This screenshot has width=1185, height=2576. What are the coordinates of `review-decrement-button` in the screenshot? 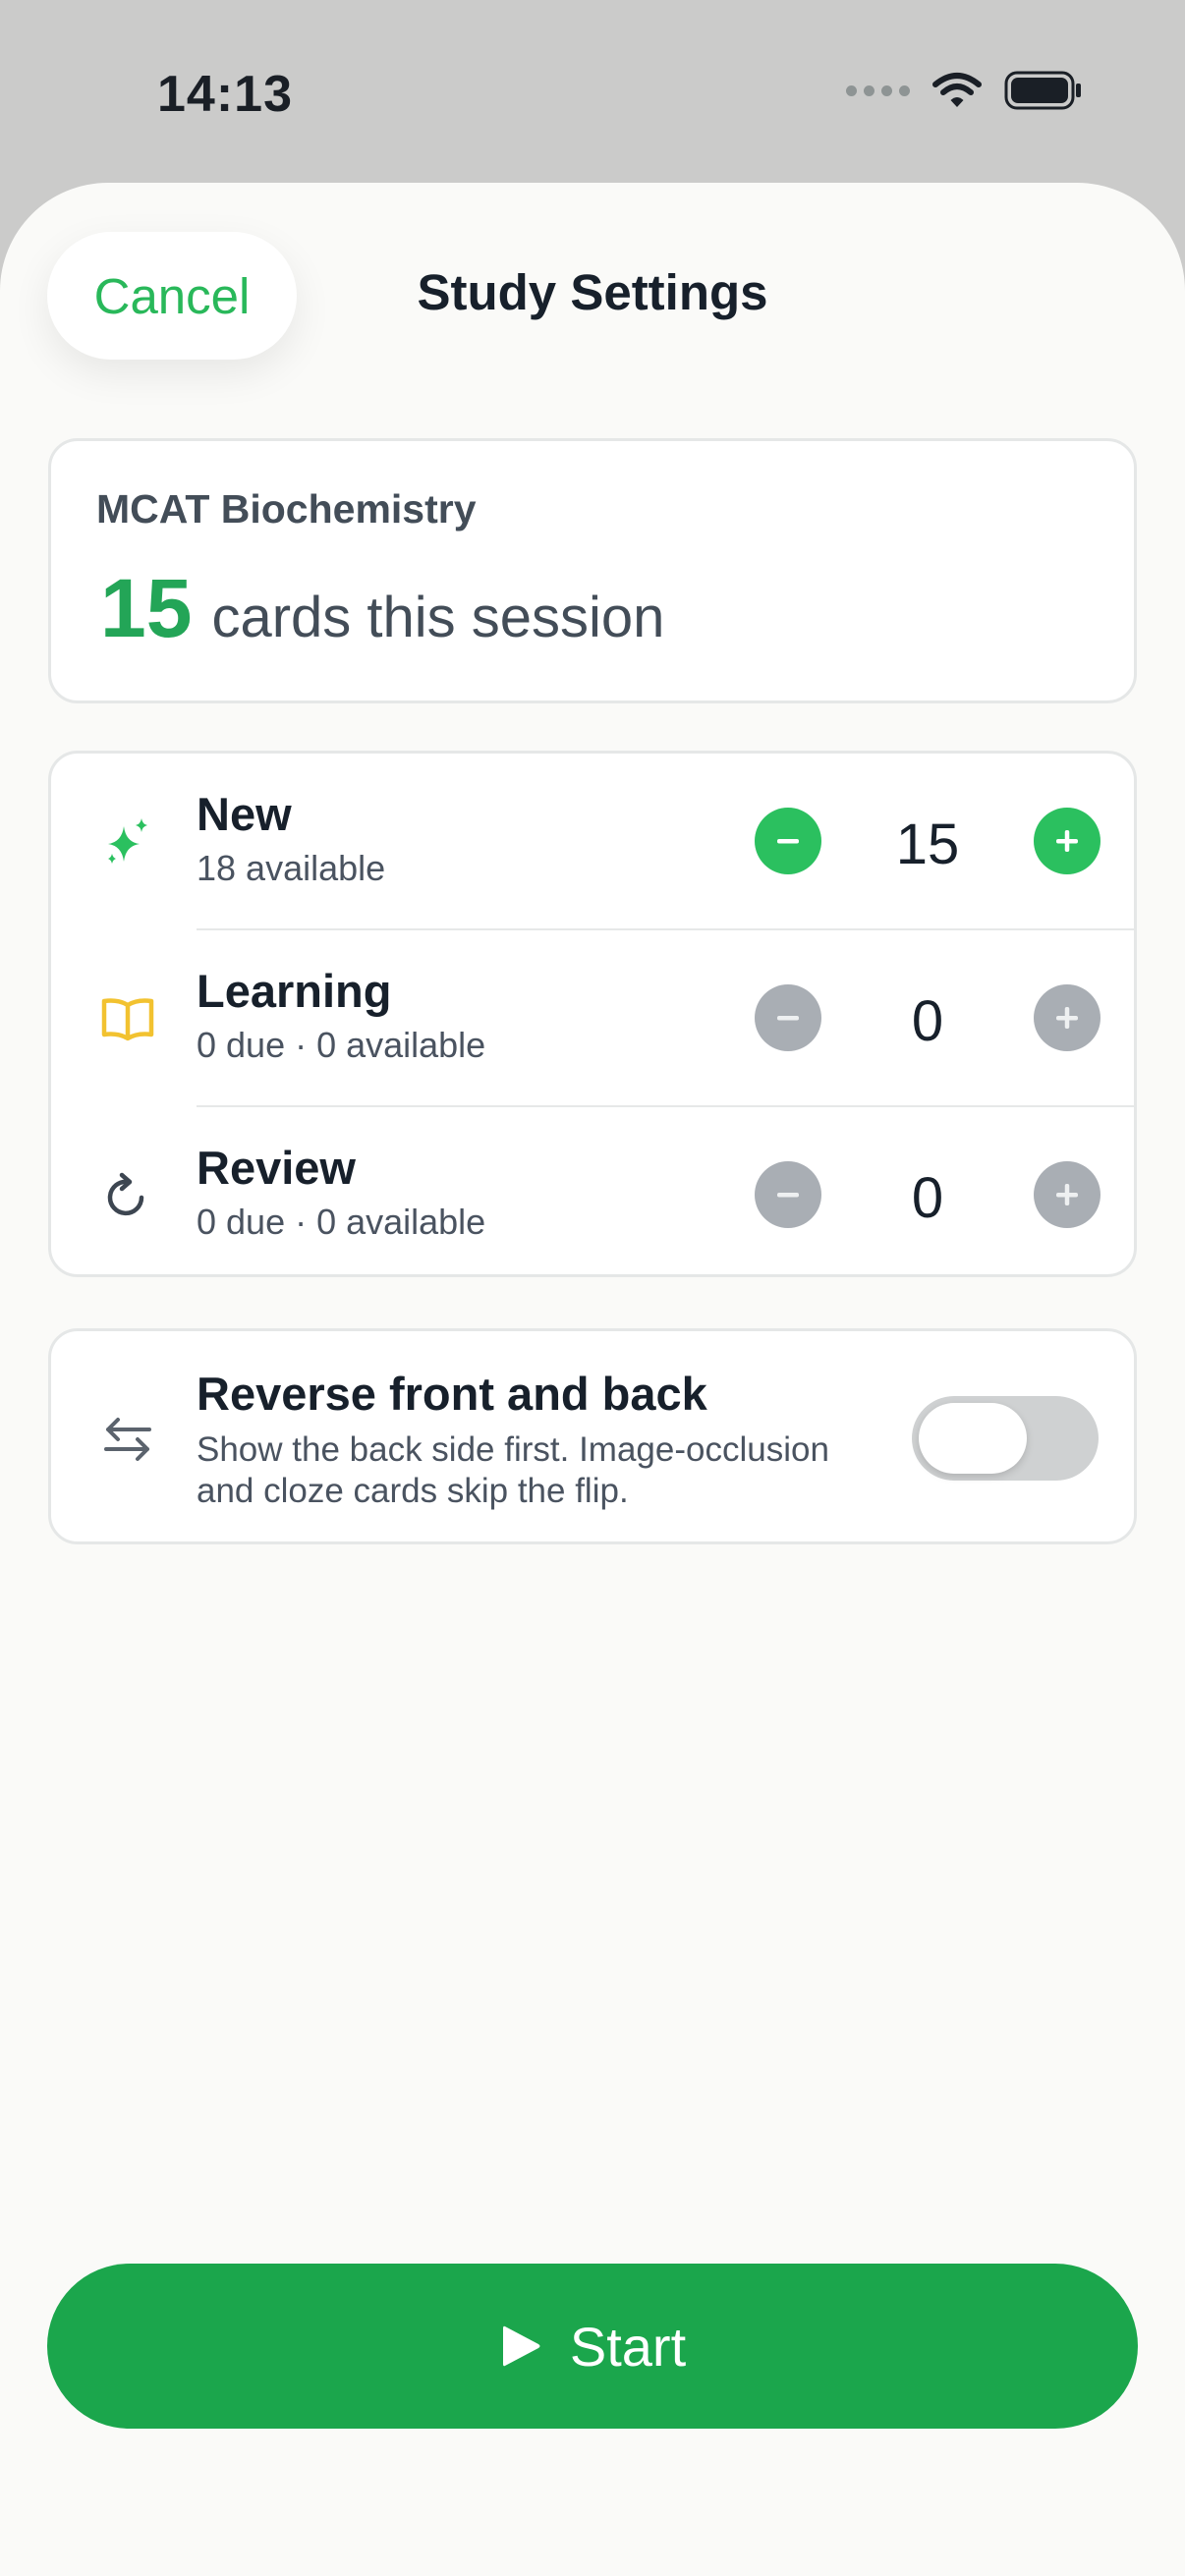 It's located at (788, 1194).